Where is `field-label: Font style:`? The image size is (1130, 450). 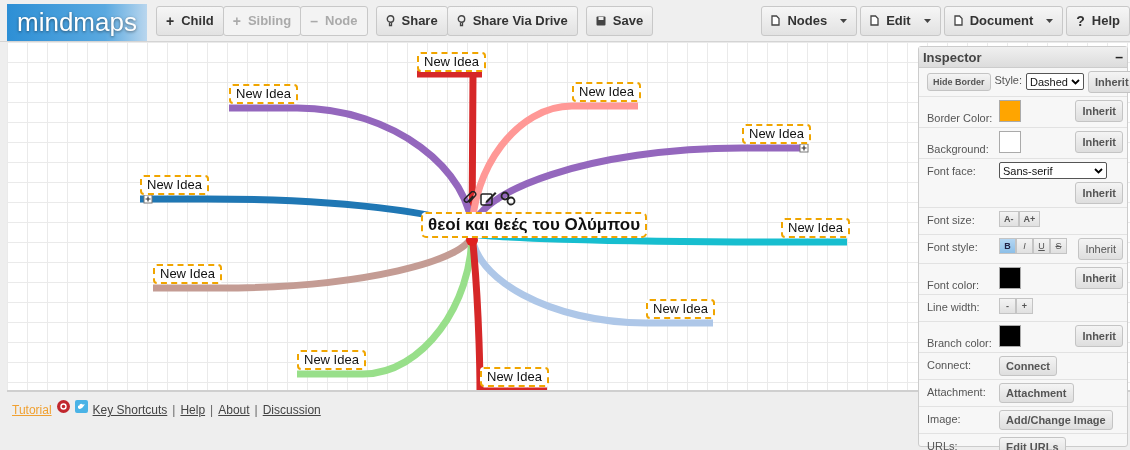
field-label: Font style: is located at coordinates (953, 246).